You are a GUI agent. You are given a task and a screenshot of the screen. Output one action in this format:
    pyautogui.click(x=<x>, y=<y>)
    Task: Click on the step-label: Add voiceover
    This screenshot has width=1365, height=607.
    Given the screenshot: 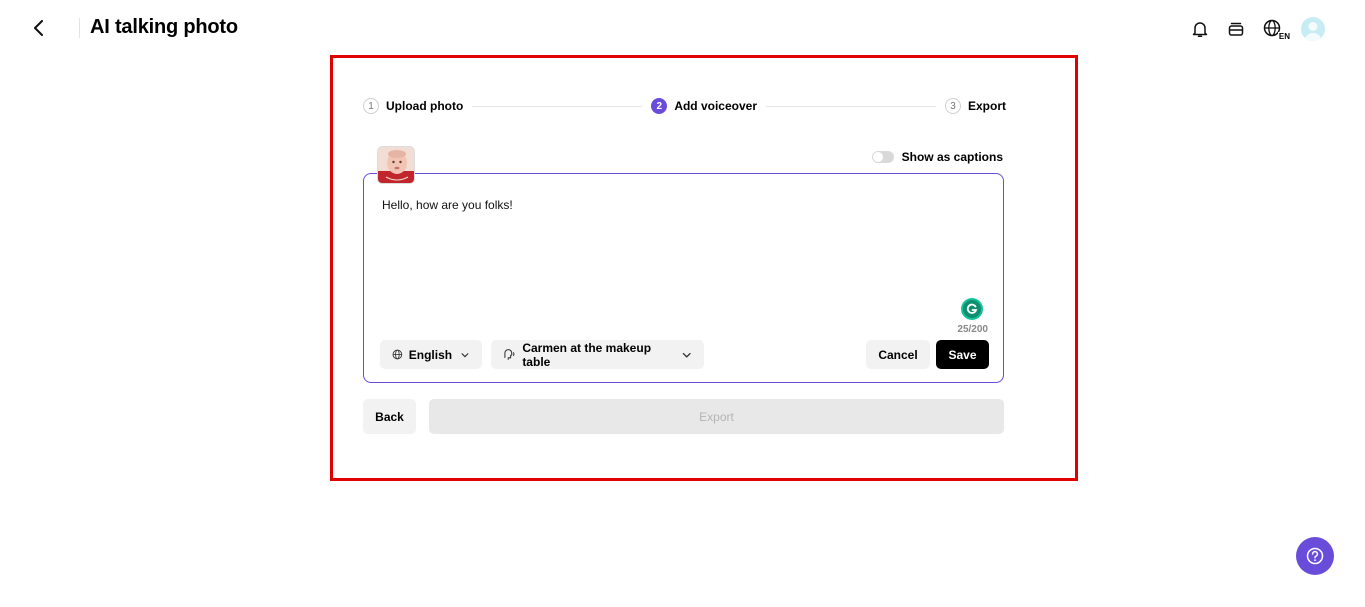 What is the action you would take?
    pyautogui.click(x=716, y=106)
    